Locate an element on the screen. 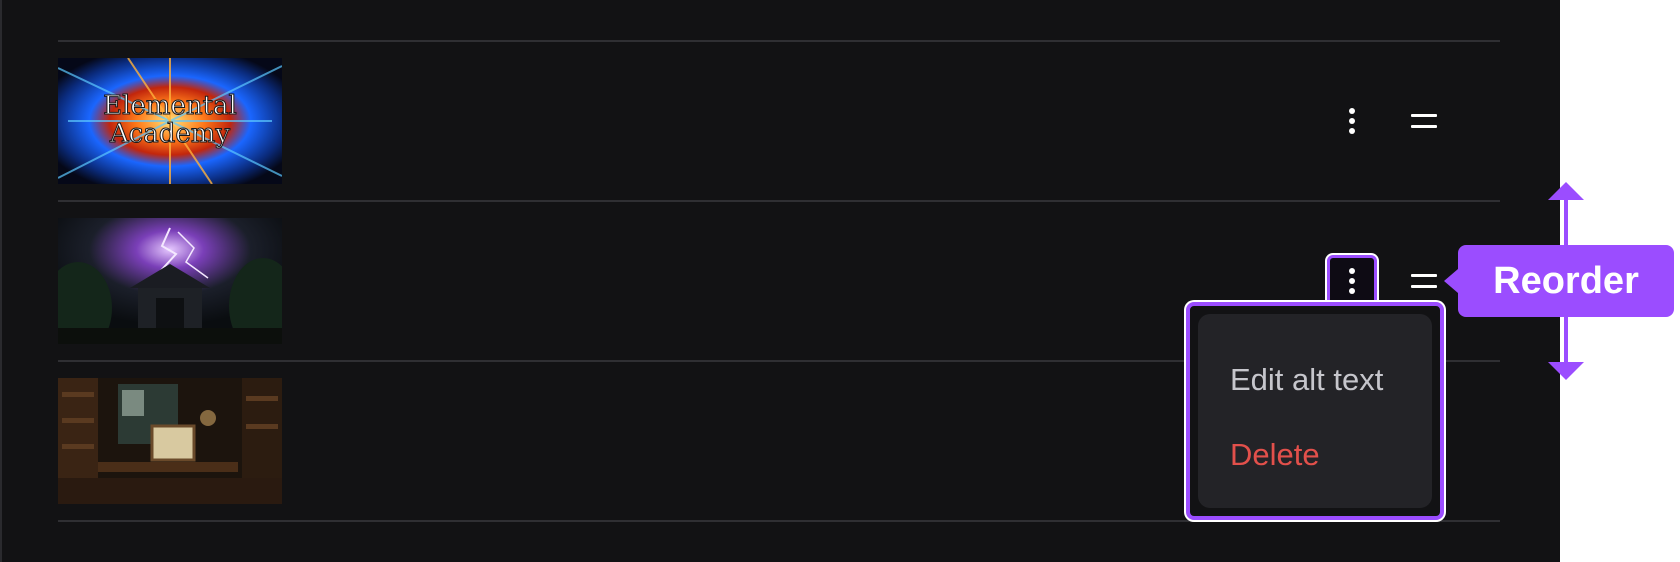  context-menu-highlight: Edit alt text Delete is located at coordinates (1315, 411).